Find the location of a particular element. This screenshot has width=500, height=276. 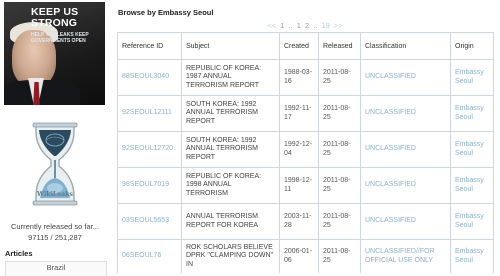

cell-reference-id: 92SEOUL12111 is located at coordinates (149, 113).